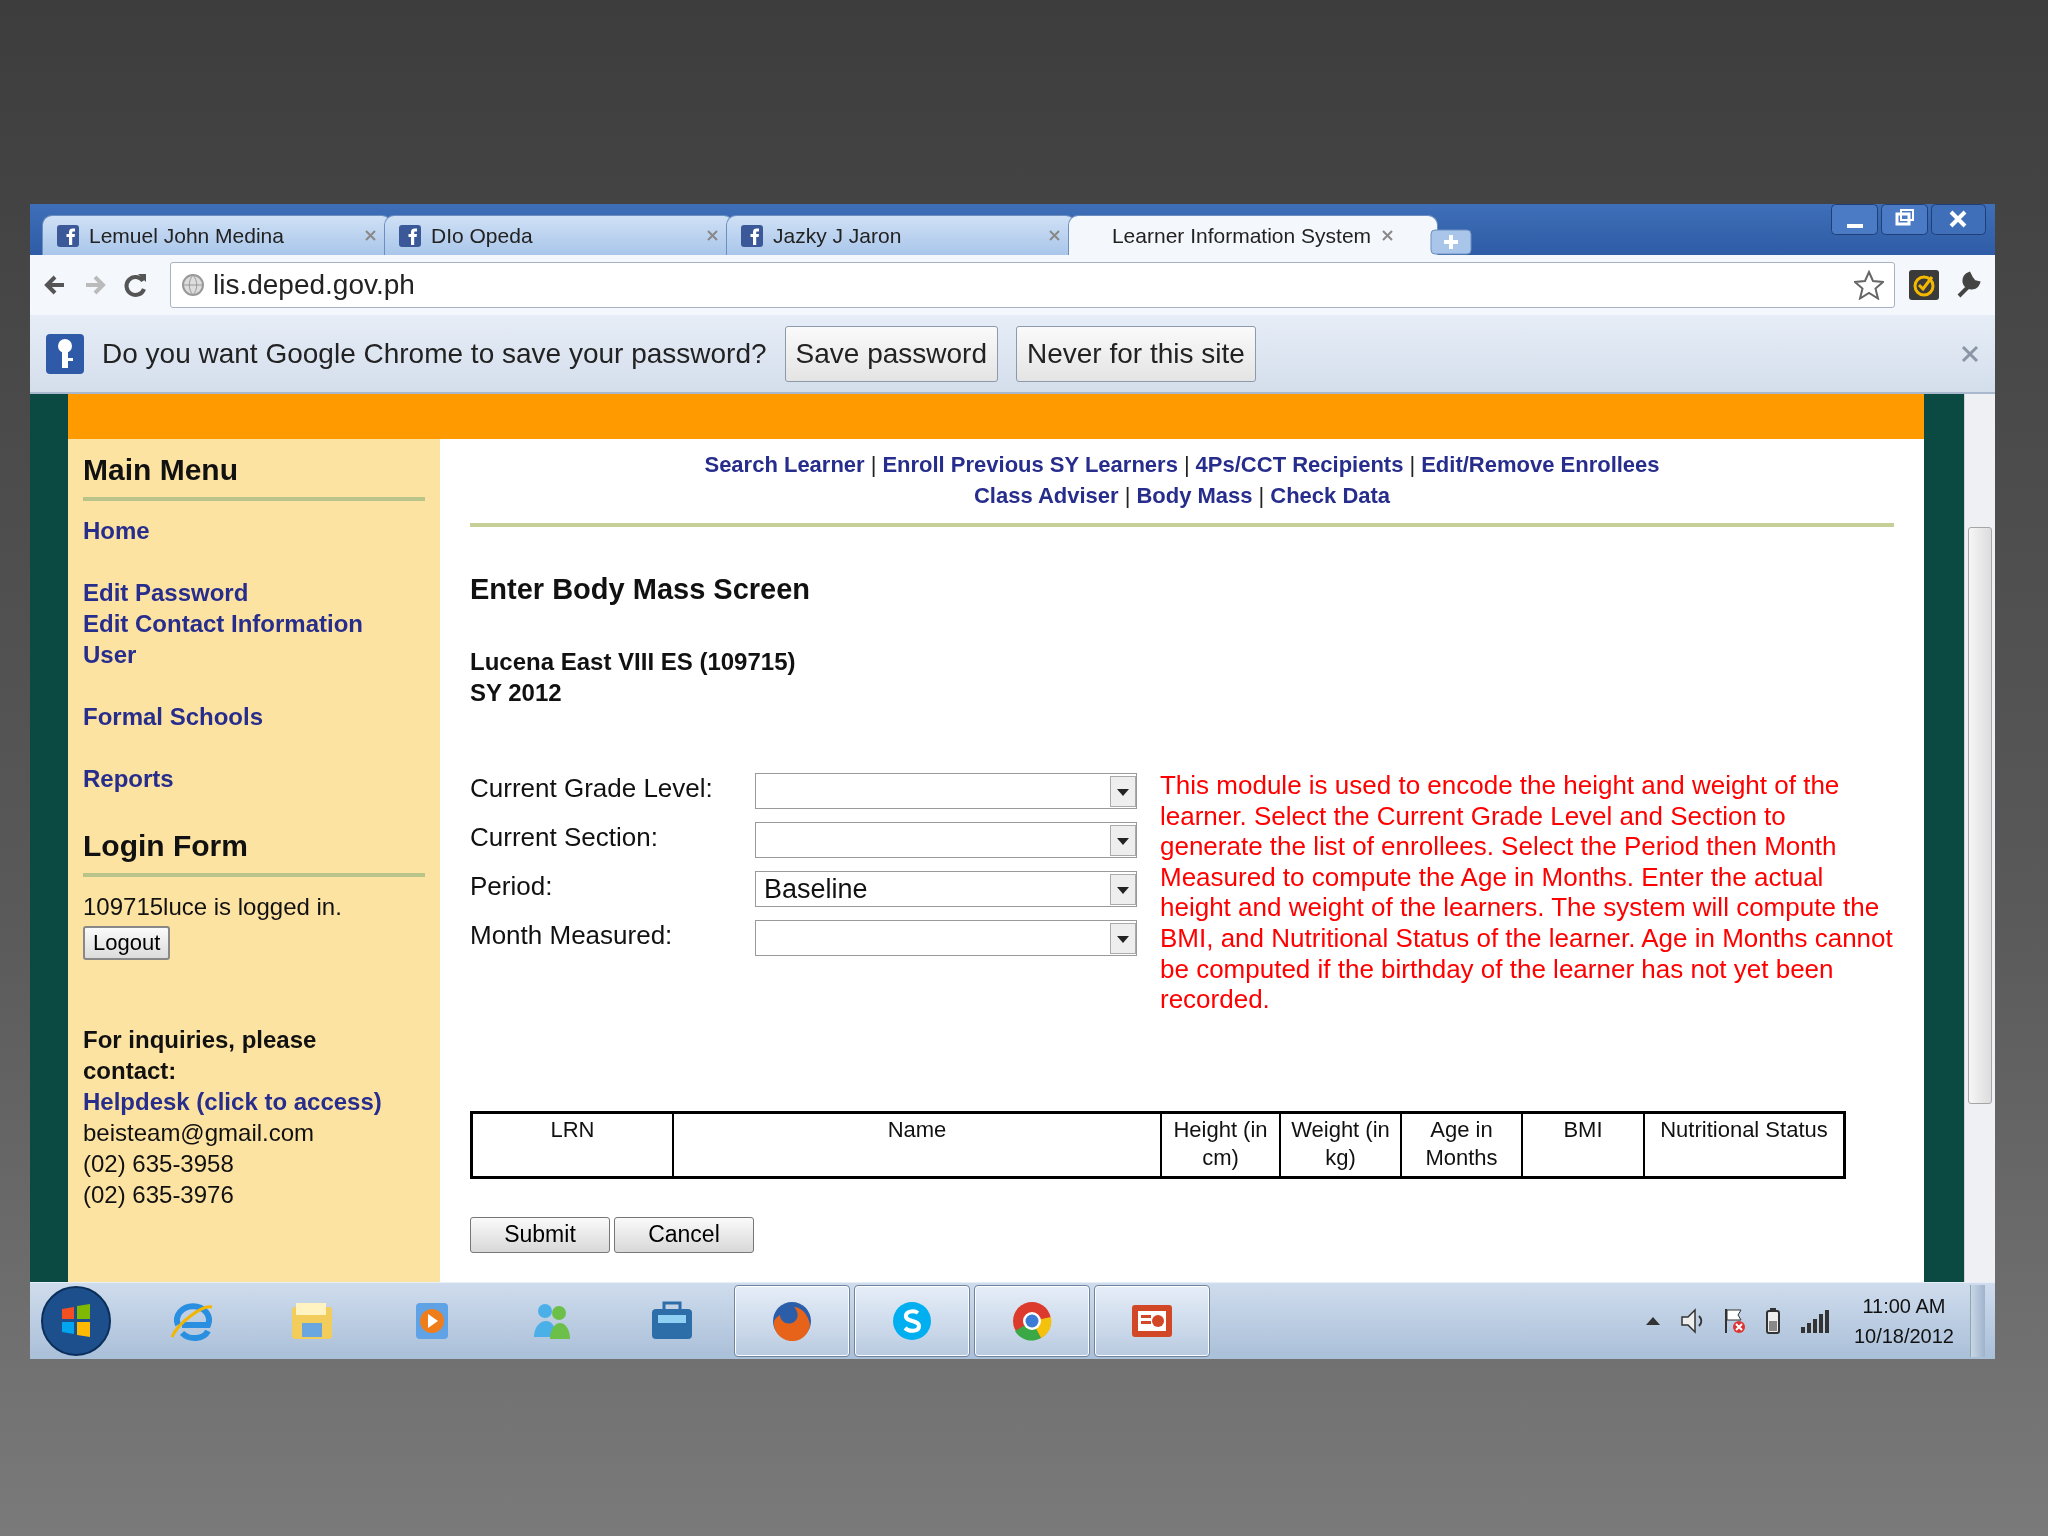  I want to click on helpdesk-link: Helpdesk (click to access), so click(232, 1101).